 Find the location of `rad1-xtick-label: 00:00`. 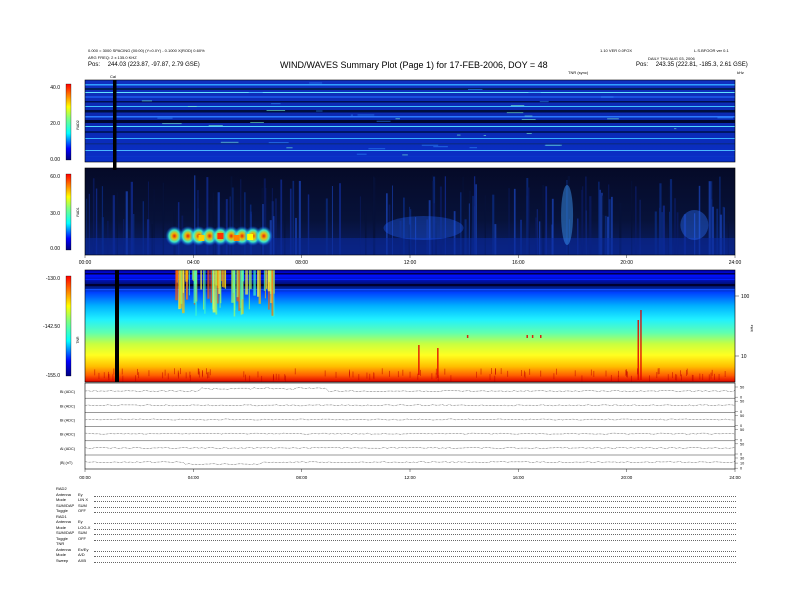

rad1-xtick-label: 00:00 is located at coordinates (85, 263).